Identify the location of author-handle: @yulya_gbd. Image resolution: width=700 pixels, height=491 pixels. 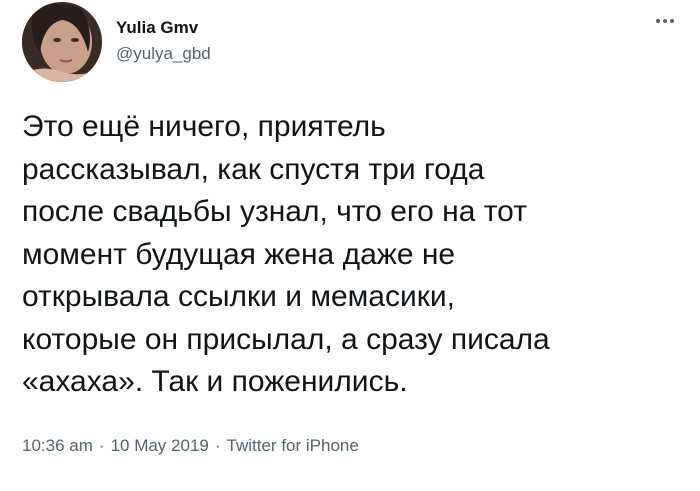
(163, 54).